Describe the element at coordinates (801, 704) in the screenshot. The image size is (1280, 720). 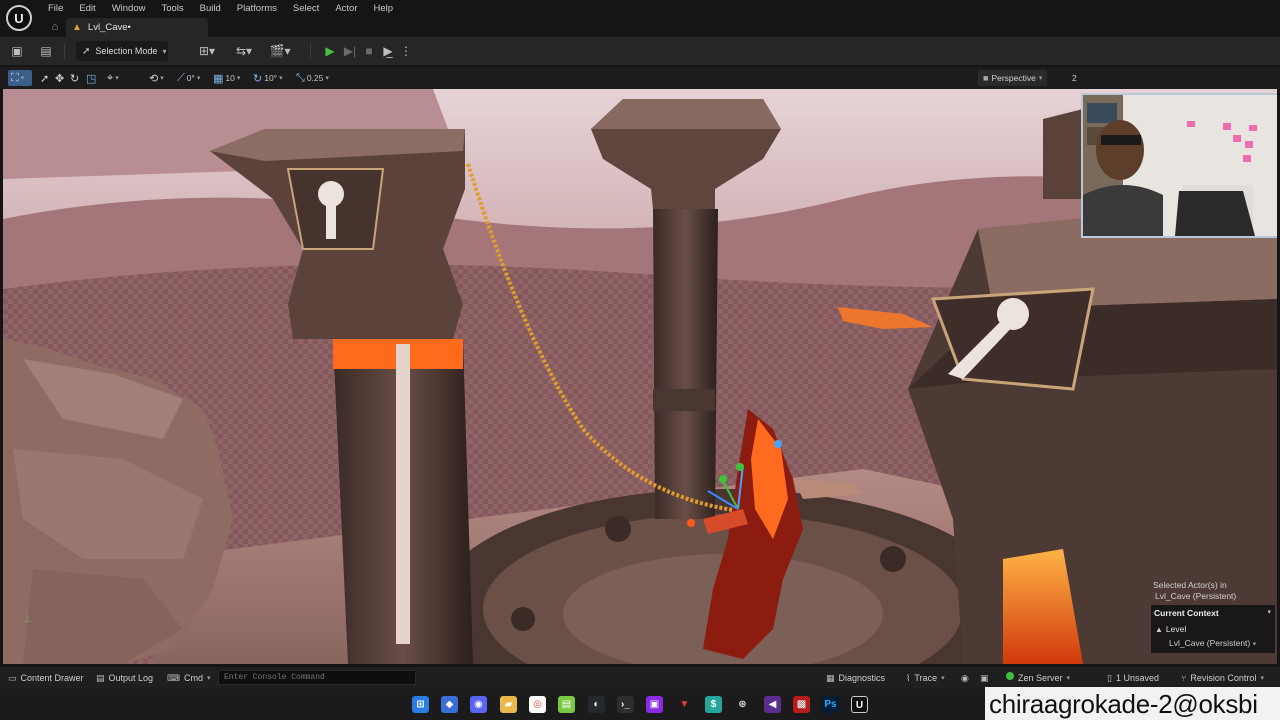
I see `app-icon-6: ▩` at that location.